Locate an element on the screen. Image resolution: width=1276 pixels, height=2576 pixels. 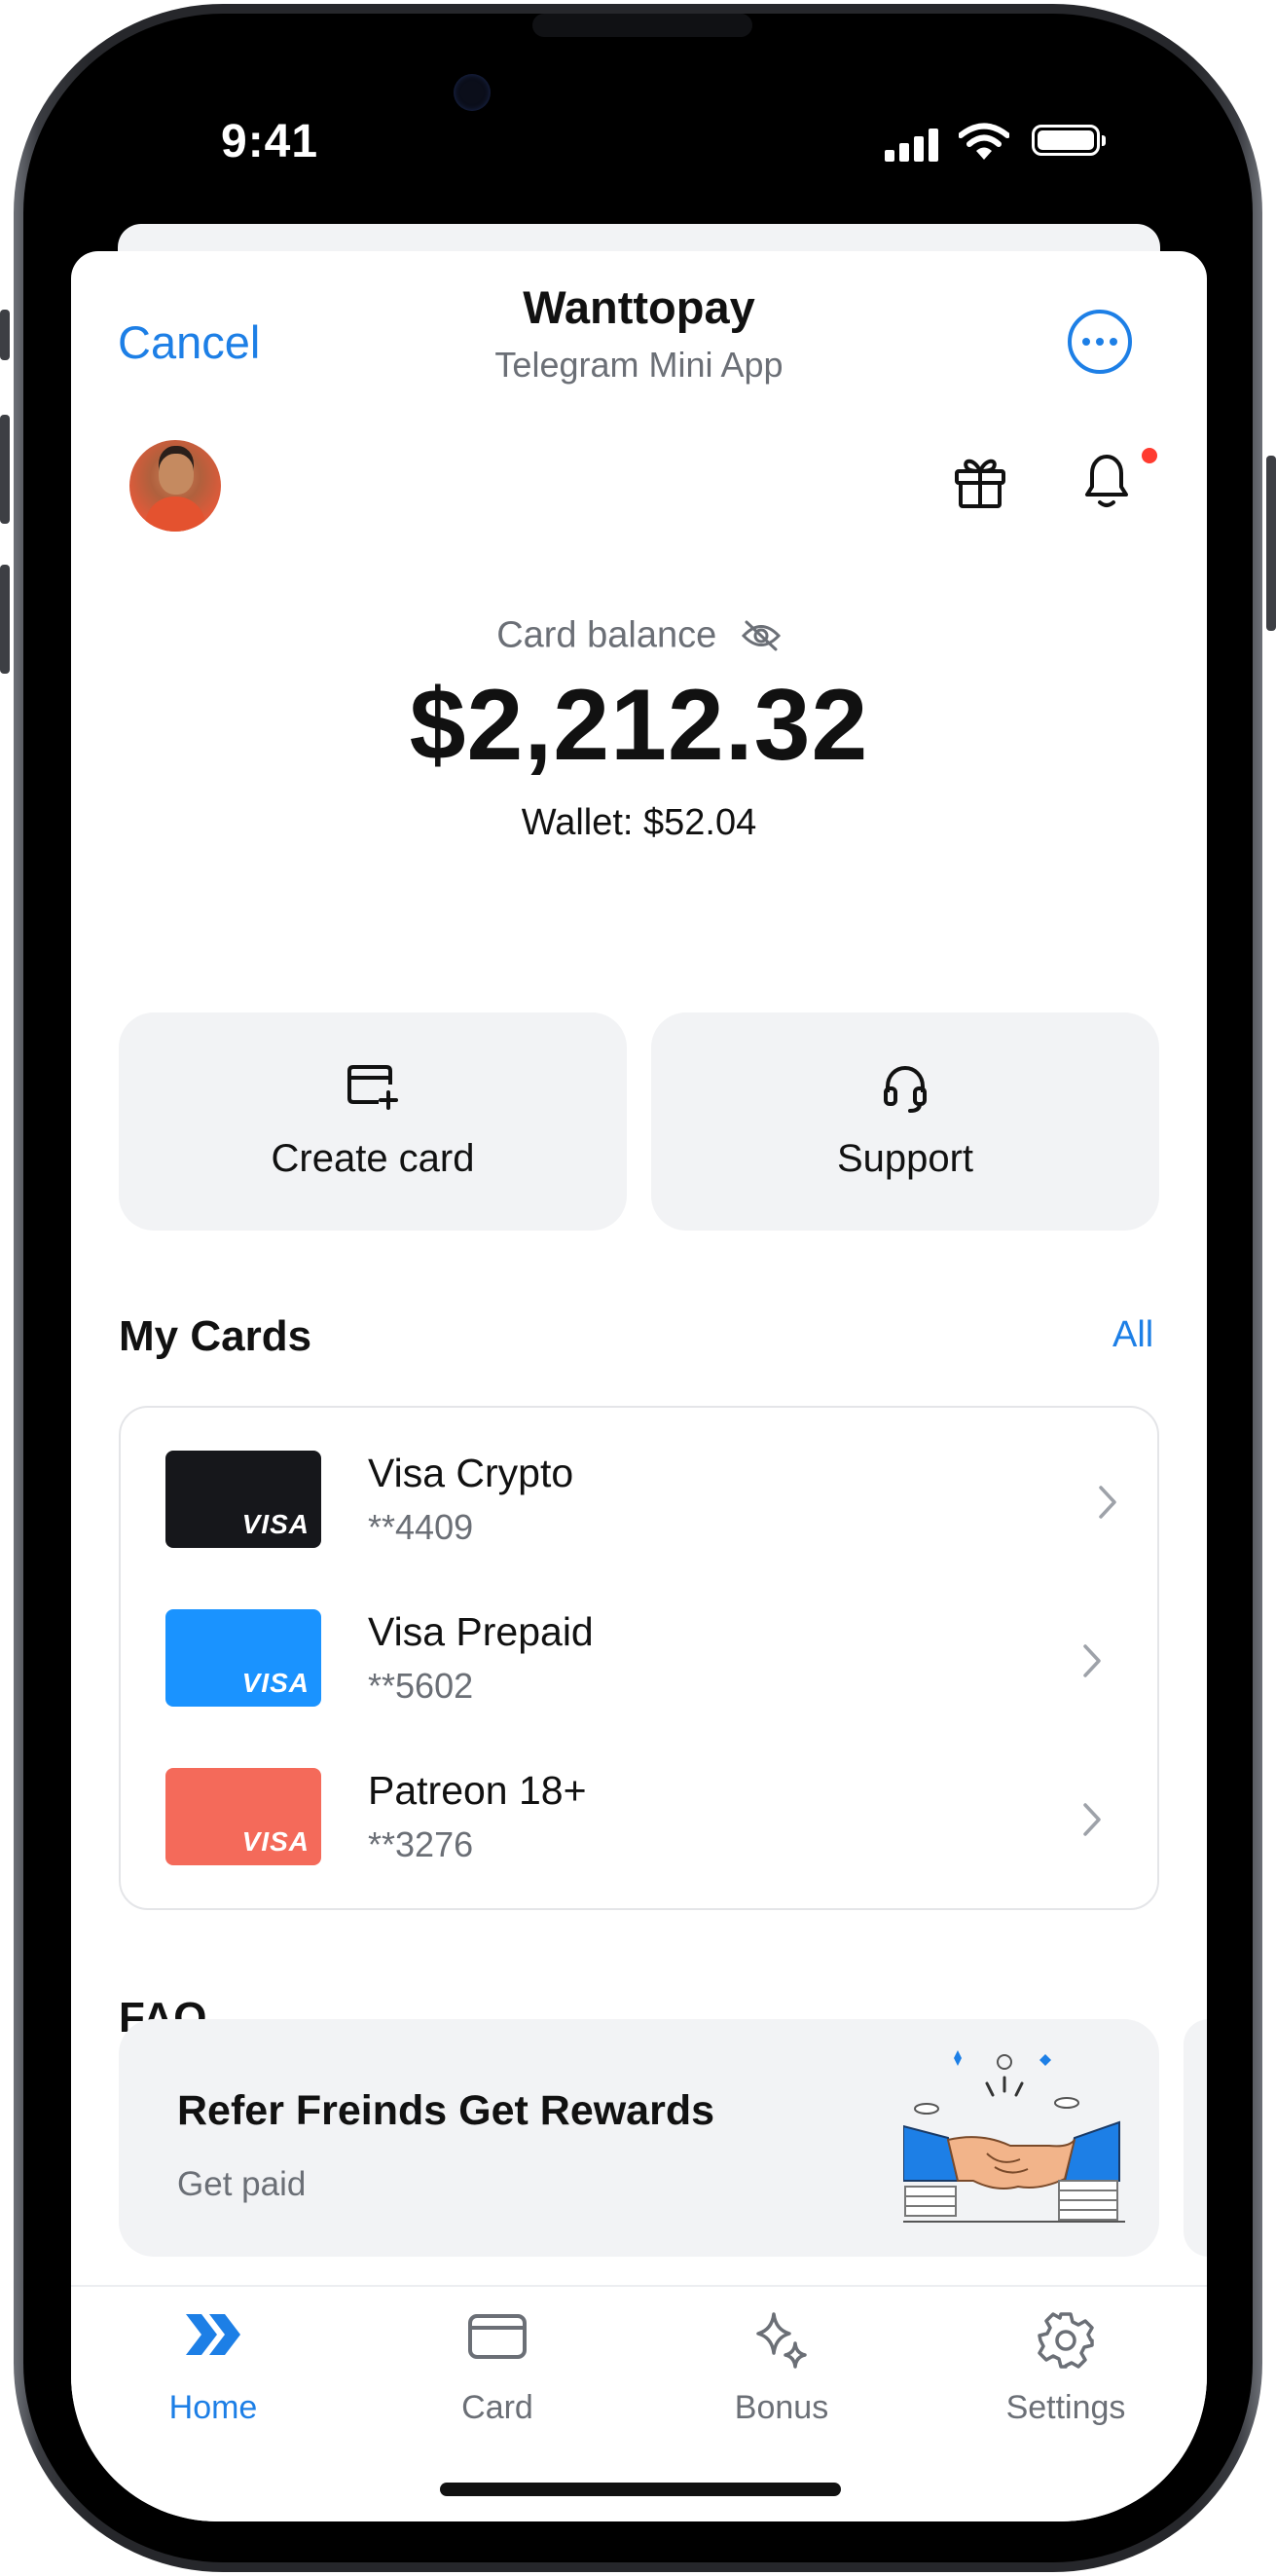
card-name: Visa Prepaid is located at coordinates (481, 1631).